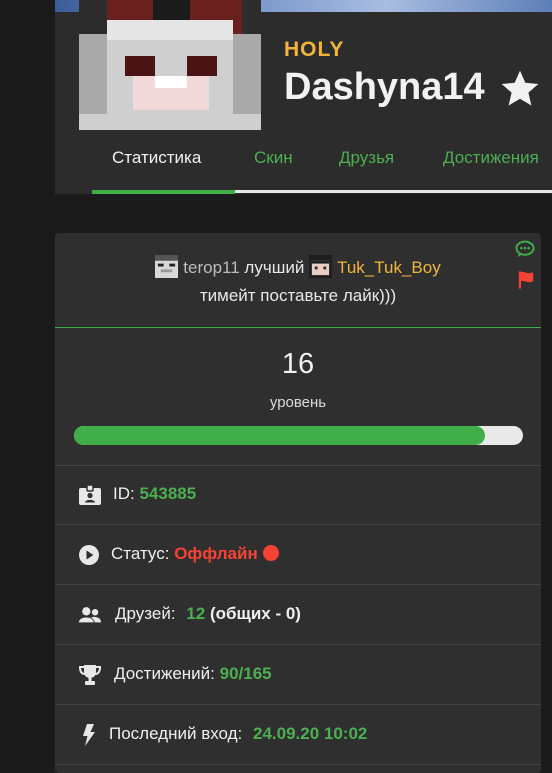 The image size is (552, 773). I want to click on tab-friends: Друзья, so click(366, 158).